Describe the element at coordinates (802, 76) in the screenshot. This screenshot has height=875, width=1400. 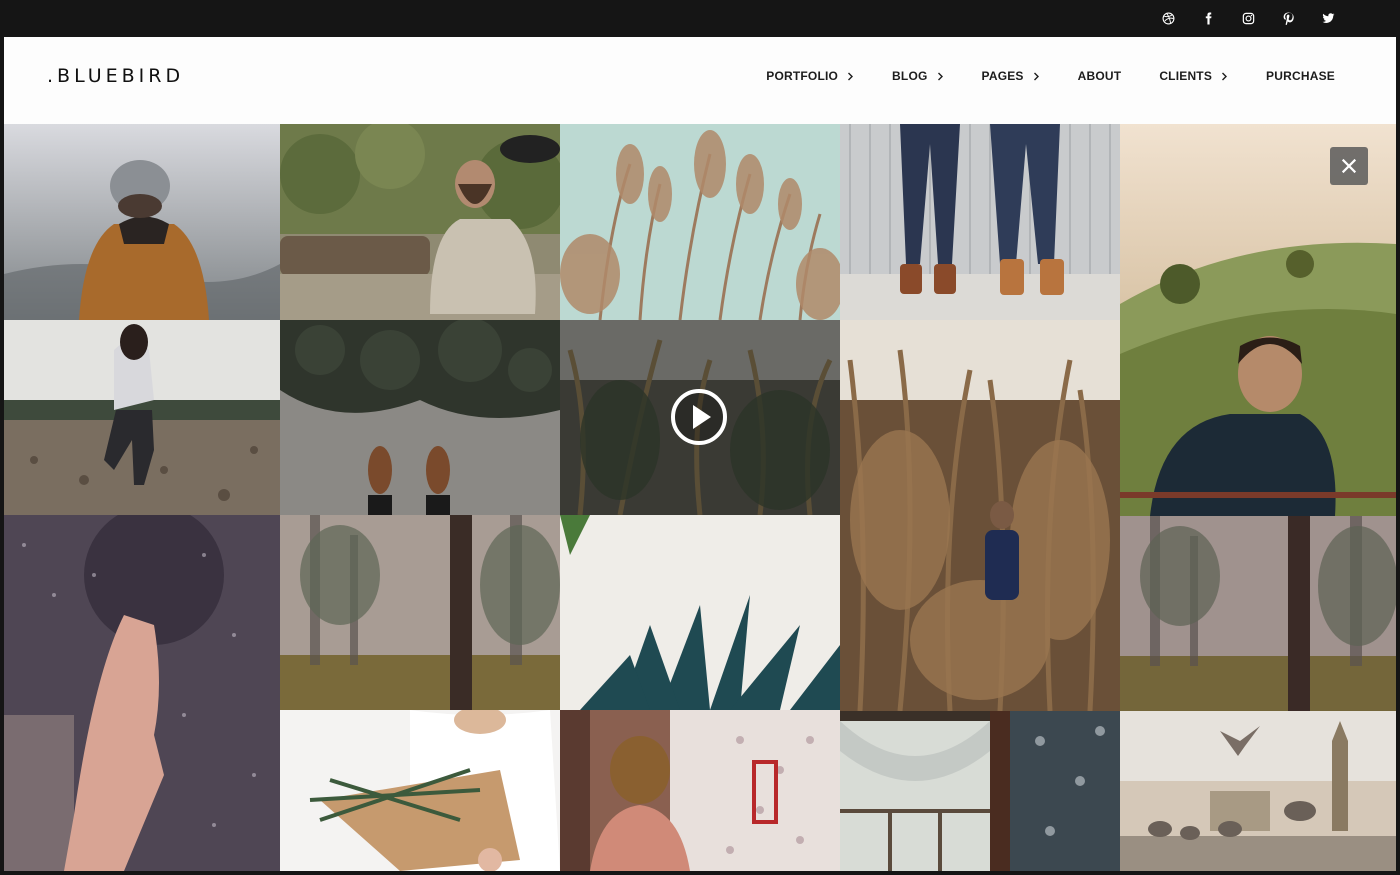
I see `nav-item-label: PORTFOLIO` at that location.